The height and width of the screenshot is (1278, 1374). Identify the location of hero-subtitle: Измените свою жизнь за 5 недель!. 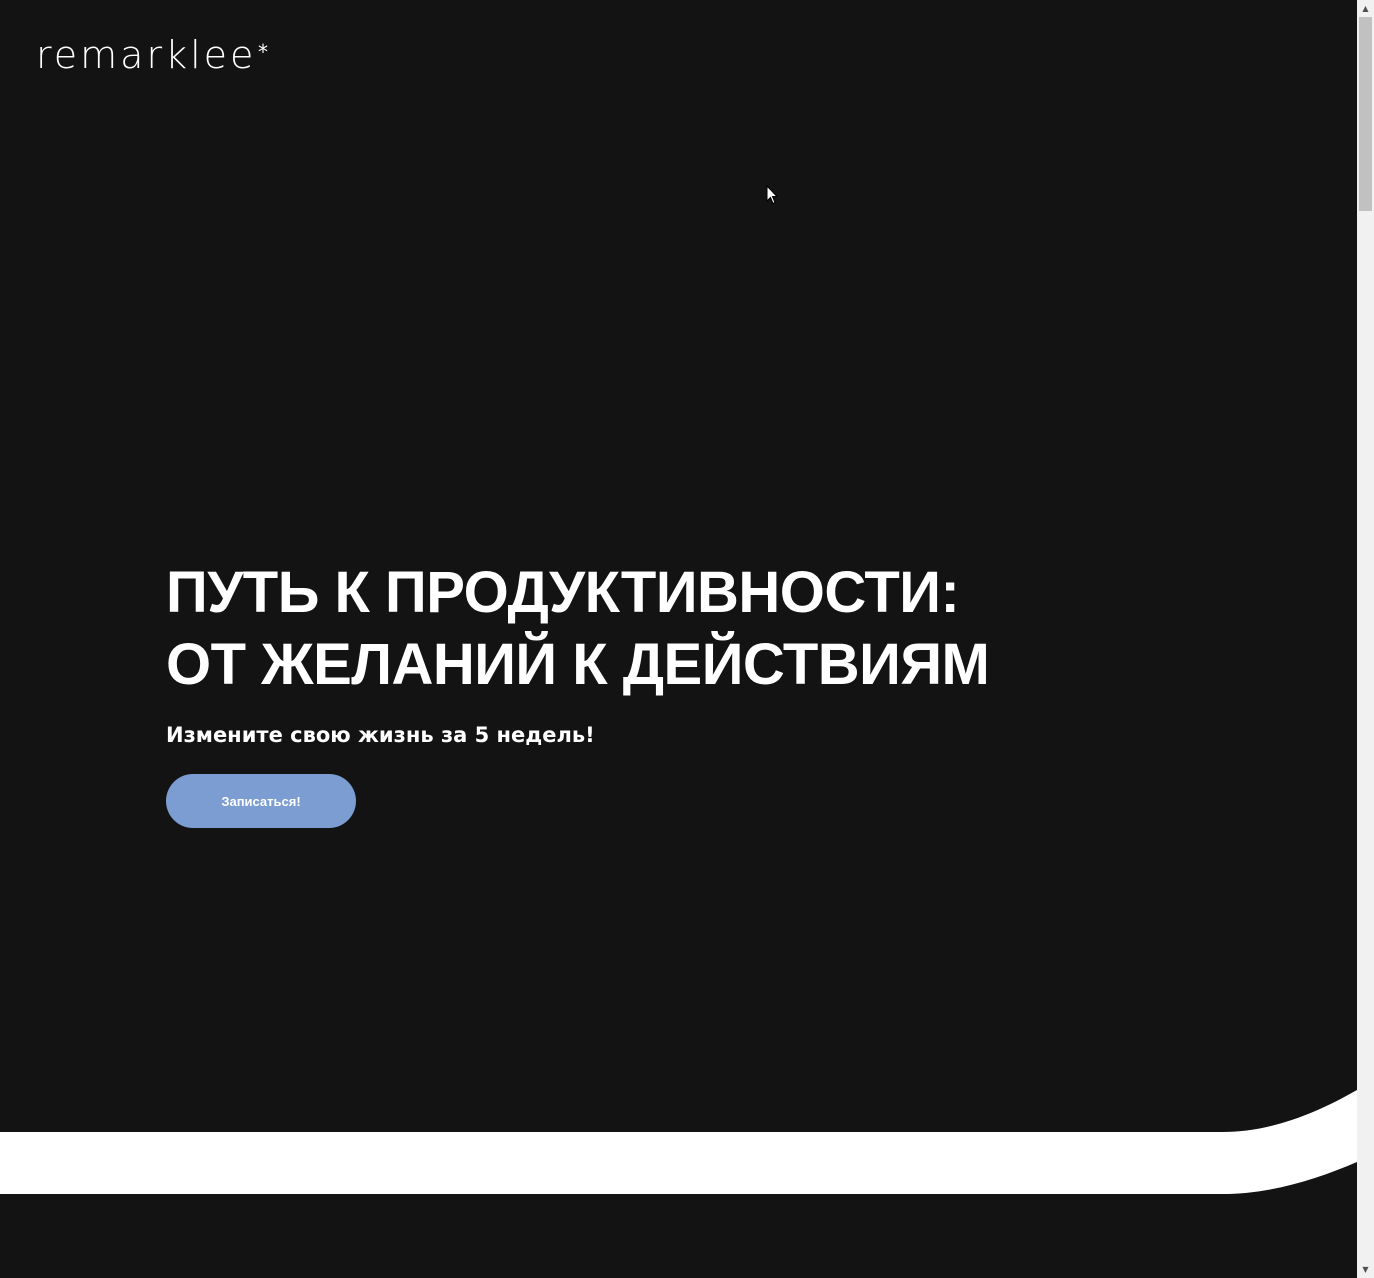
(380, 735).